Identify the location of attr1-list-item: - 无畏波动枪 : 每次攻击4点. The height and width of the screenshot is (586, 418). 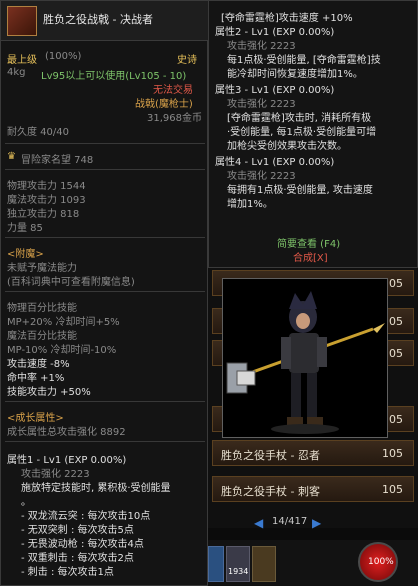
(82, 544).